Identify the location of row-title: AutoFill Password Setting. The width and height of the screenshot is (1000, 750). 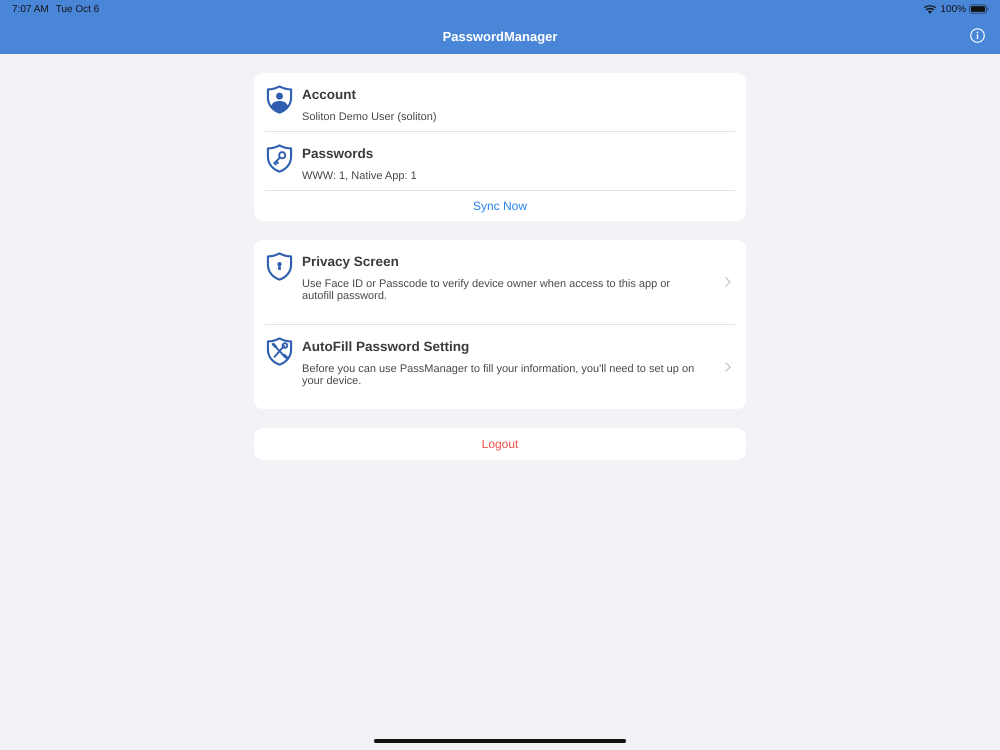
(386, 347).